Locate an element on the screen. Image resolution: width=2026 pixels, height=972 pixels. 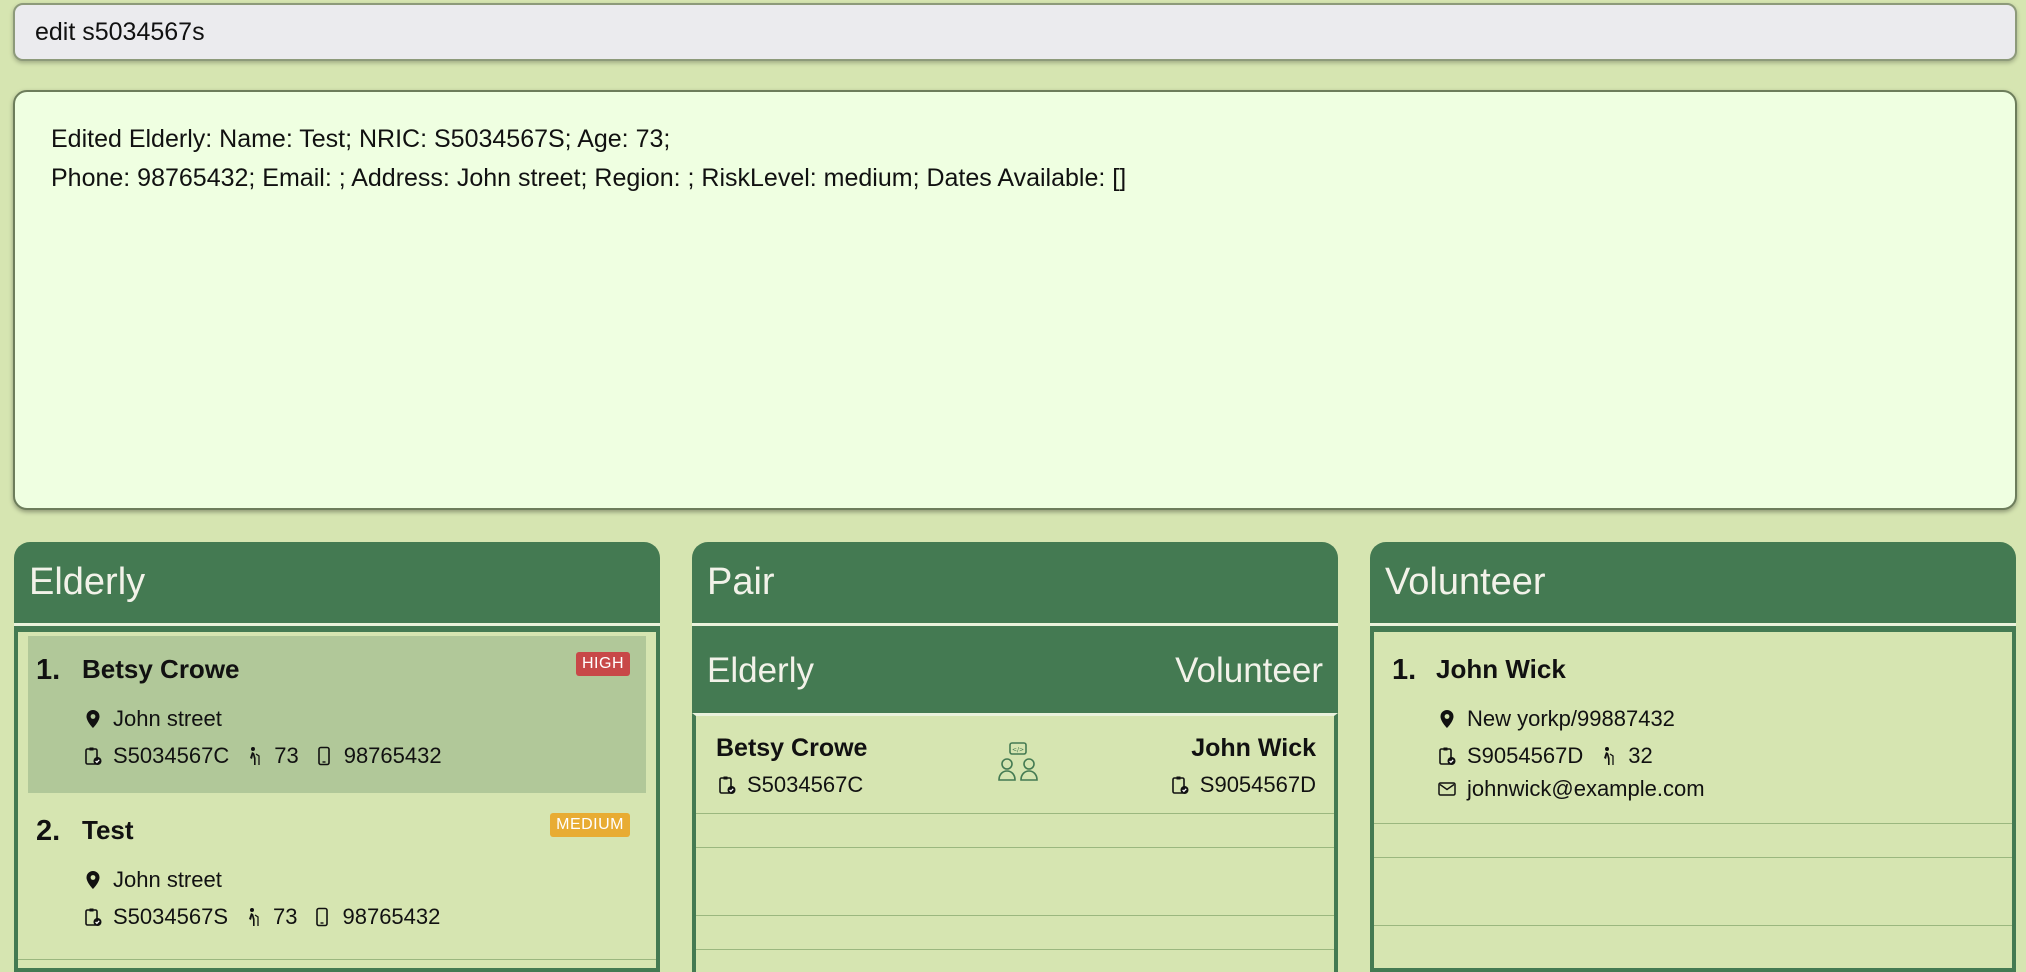
volunteer-nric: S9054567D is located at coordinates (1525, 755).